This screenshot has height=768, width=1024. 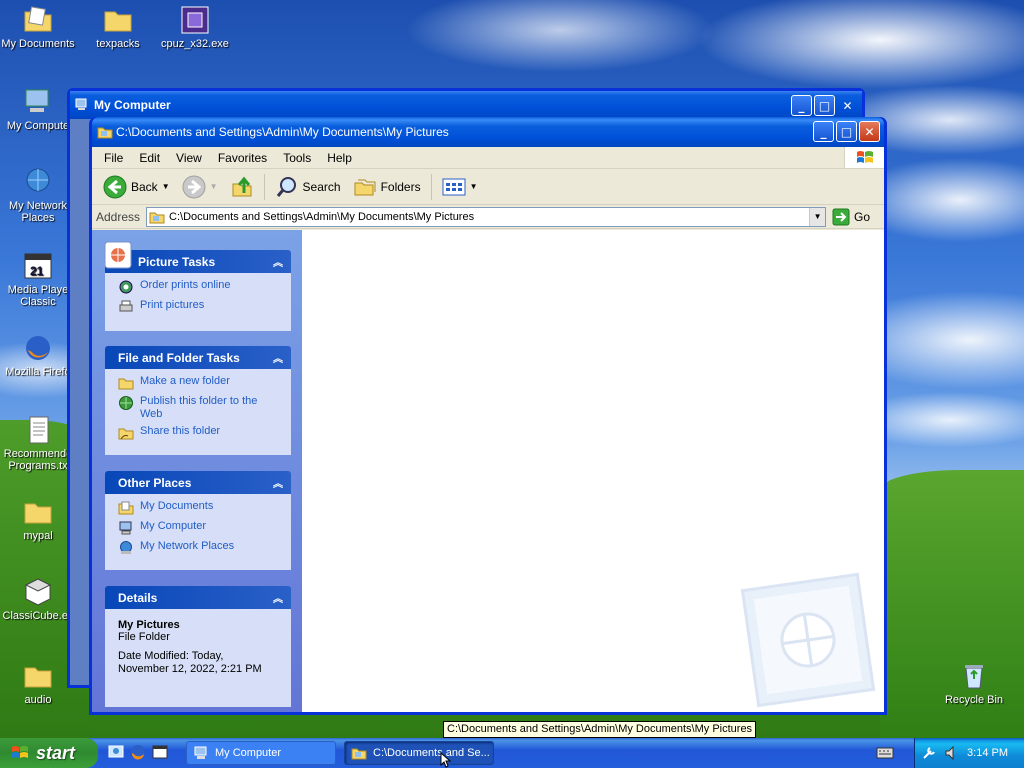 What do you see at coordinates (180, 431) in the screenshot?
I see `task-label: Share this folder` at bounding box center [180, 431].